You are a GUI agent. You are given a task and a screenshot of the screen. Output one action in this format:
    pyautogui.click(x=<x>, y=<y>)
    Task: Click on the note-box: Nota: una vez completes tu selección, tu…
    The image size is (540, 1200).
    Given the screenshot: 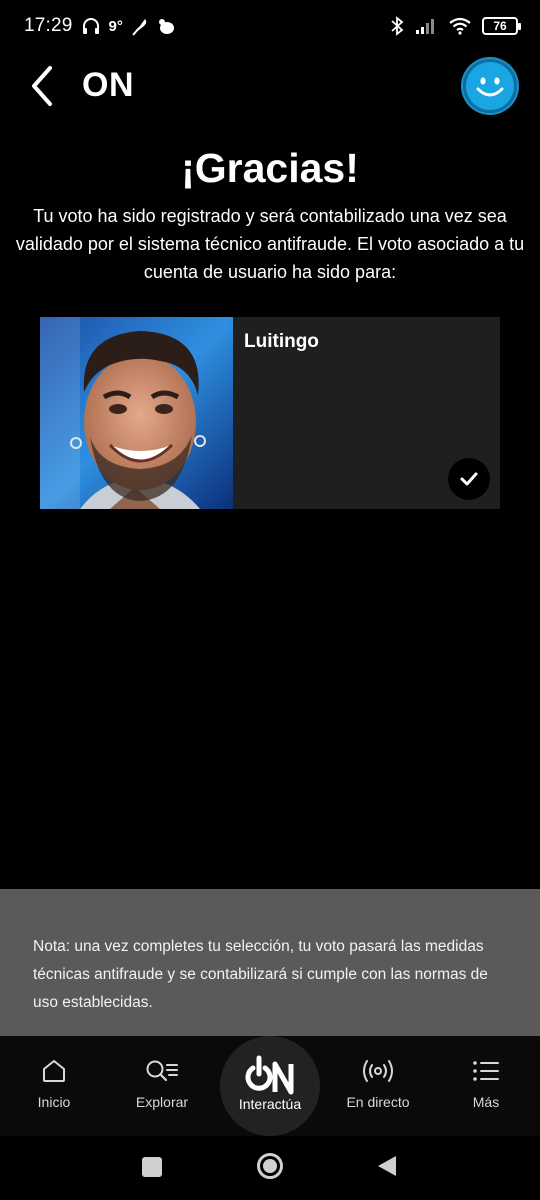 What is the action you would take?
    pyautogui.click(x=270, y=962)
    